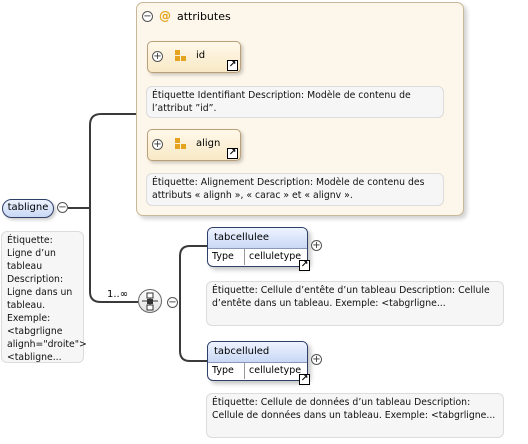 The image size is (528, 444). What do you see at coordinates (316, 359) in the screenshot?
I see `element-tabcelluled-expand-toggle: +` at bounding box center [316, 359].